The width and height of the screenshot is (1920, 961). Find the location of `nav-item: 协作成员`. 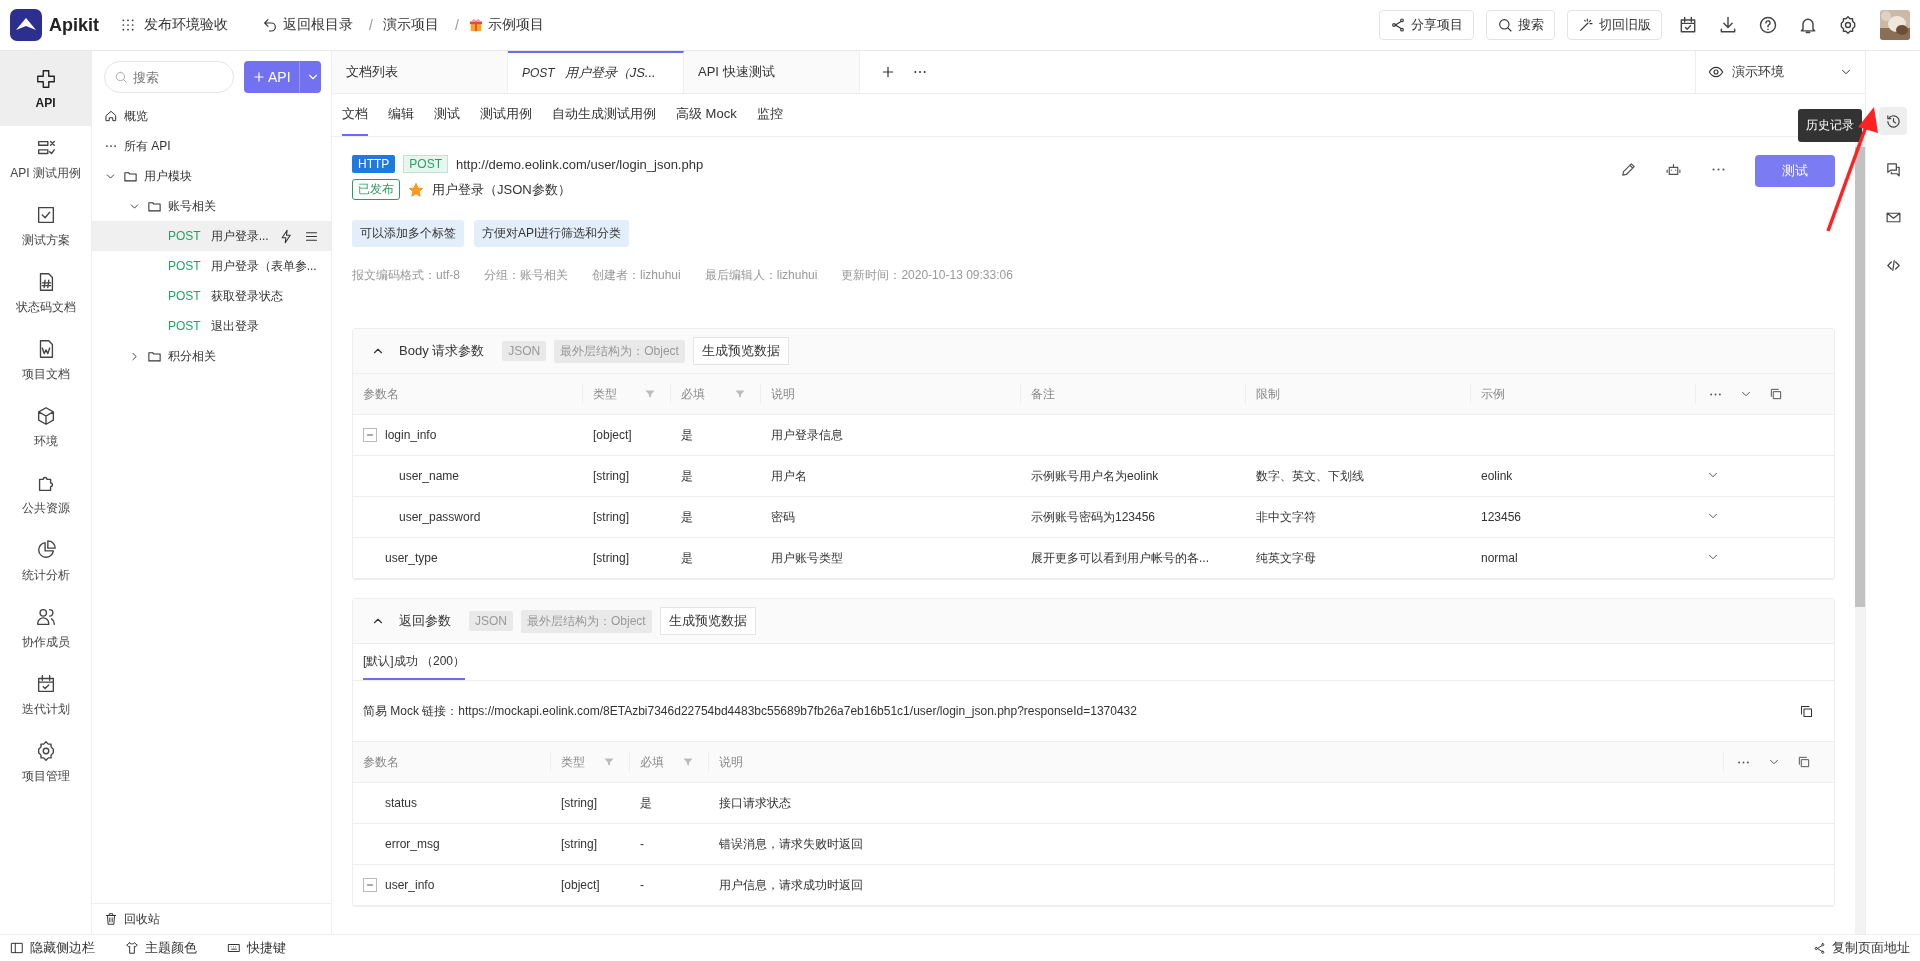

nav-item: 协作成员 is located at coordinates (45, 628).